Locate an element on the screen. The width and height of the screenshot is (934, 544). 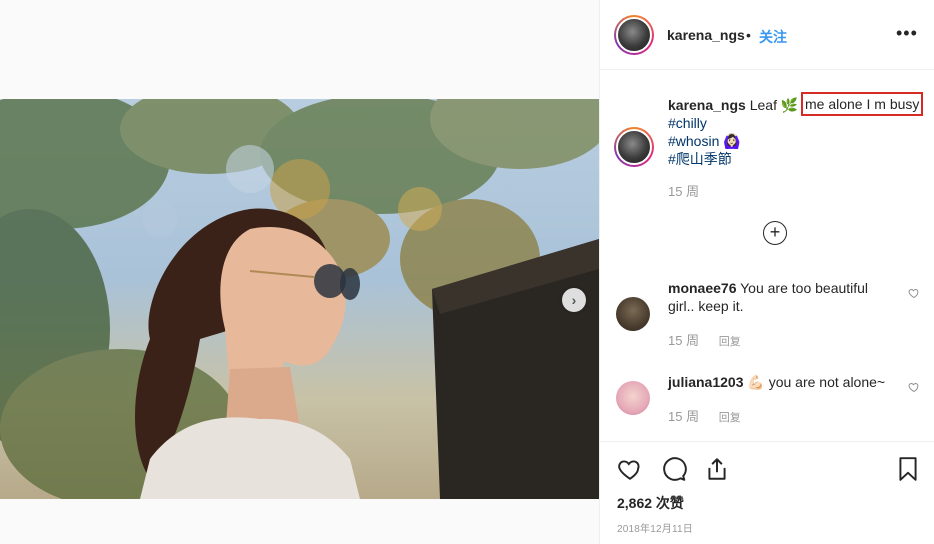
load-more-comments-button: + is located at coordinates (775, 233).